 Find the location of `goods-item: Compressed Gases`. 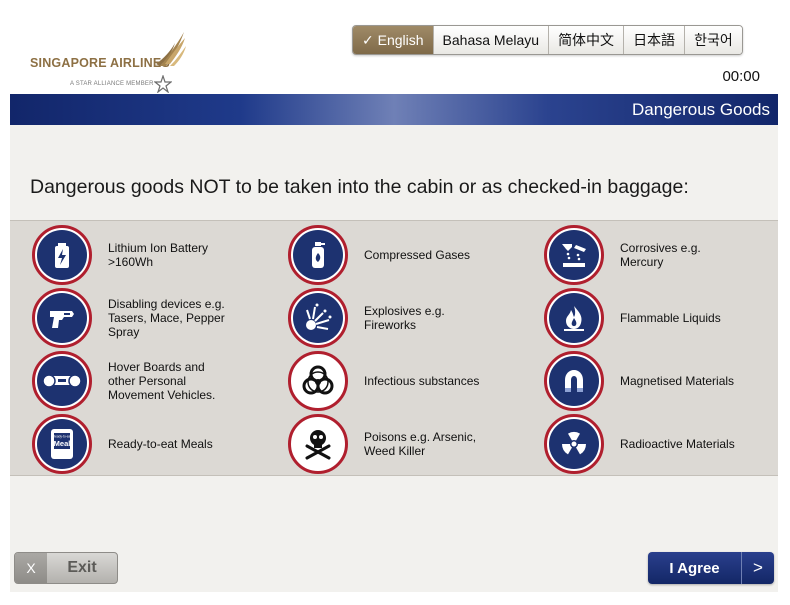

goods-item: Compressed Gases is located at coordinates (391, 255).